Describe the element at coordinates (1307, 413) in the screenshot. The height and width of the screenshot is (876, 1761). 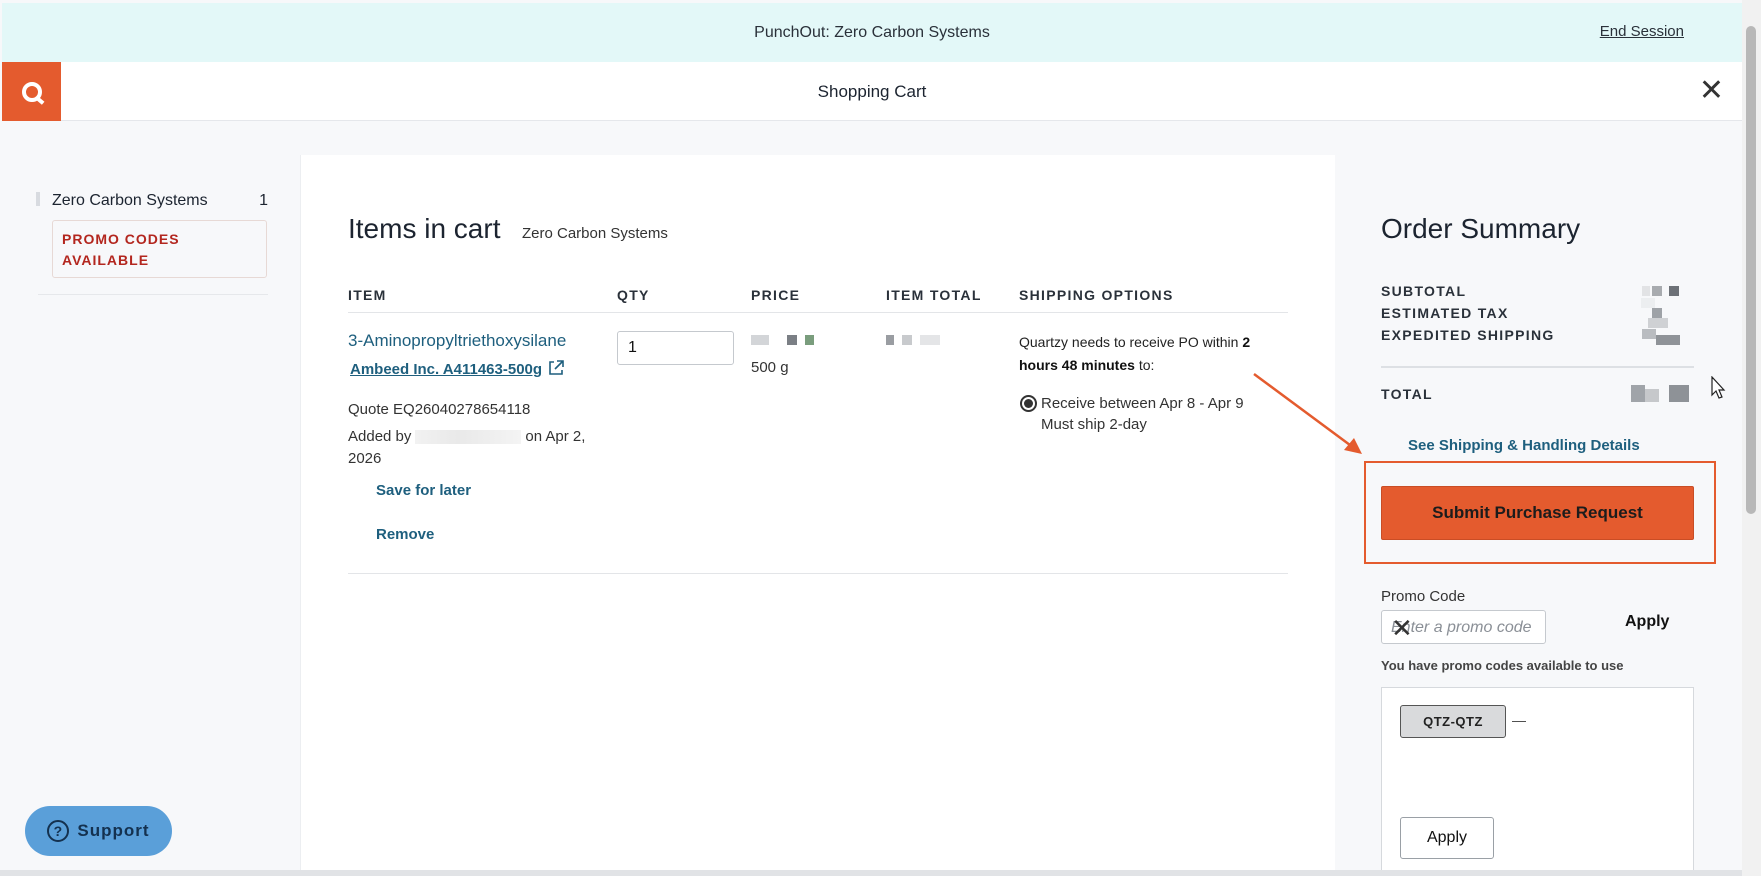
I see `annotation-arrow-icon` at that location.